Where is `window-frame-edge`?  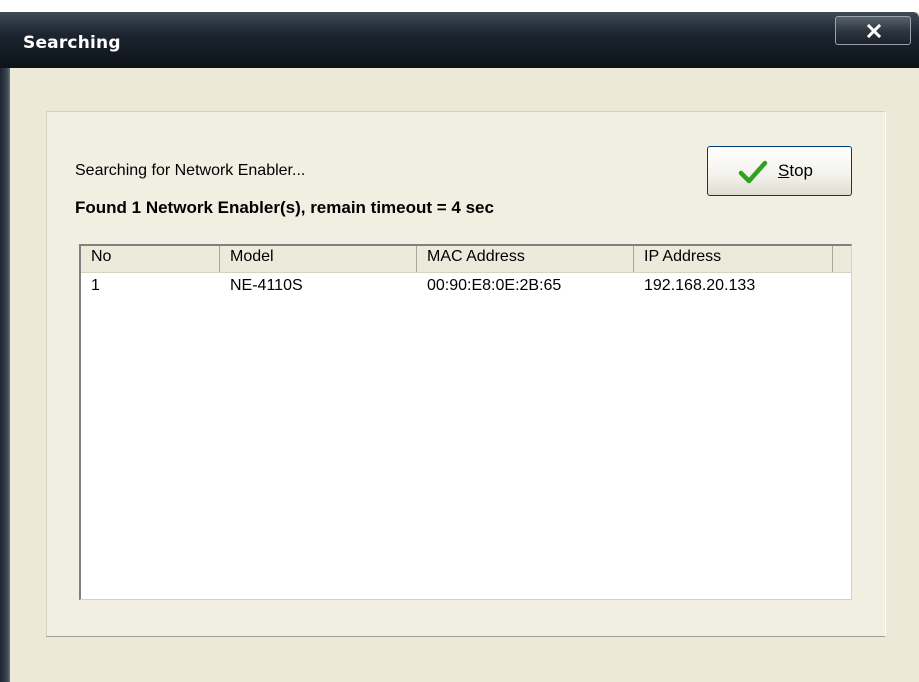
window-frame-edge is located at coordinates (5, 375).